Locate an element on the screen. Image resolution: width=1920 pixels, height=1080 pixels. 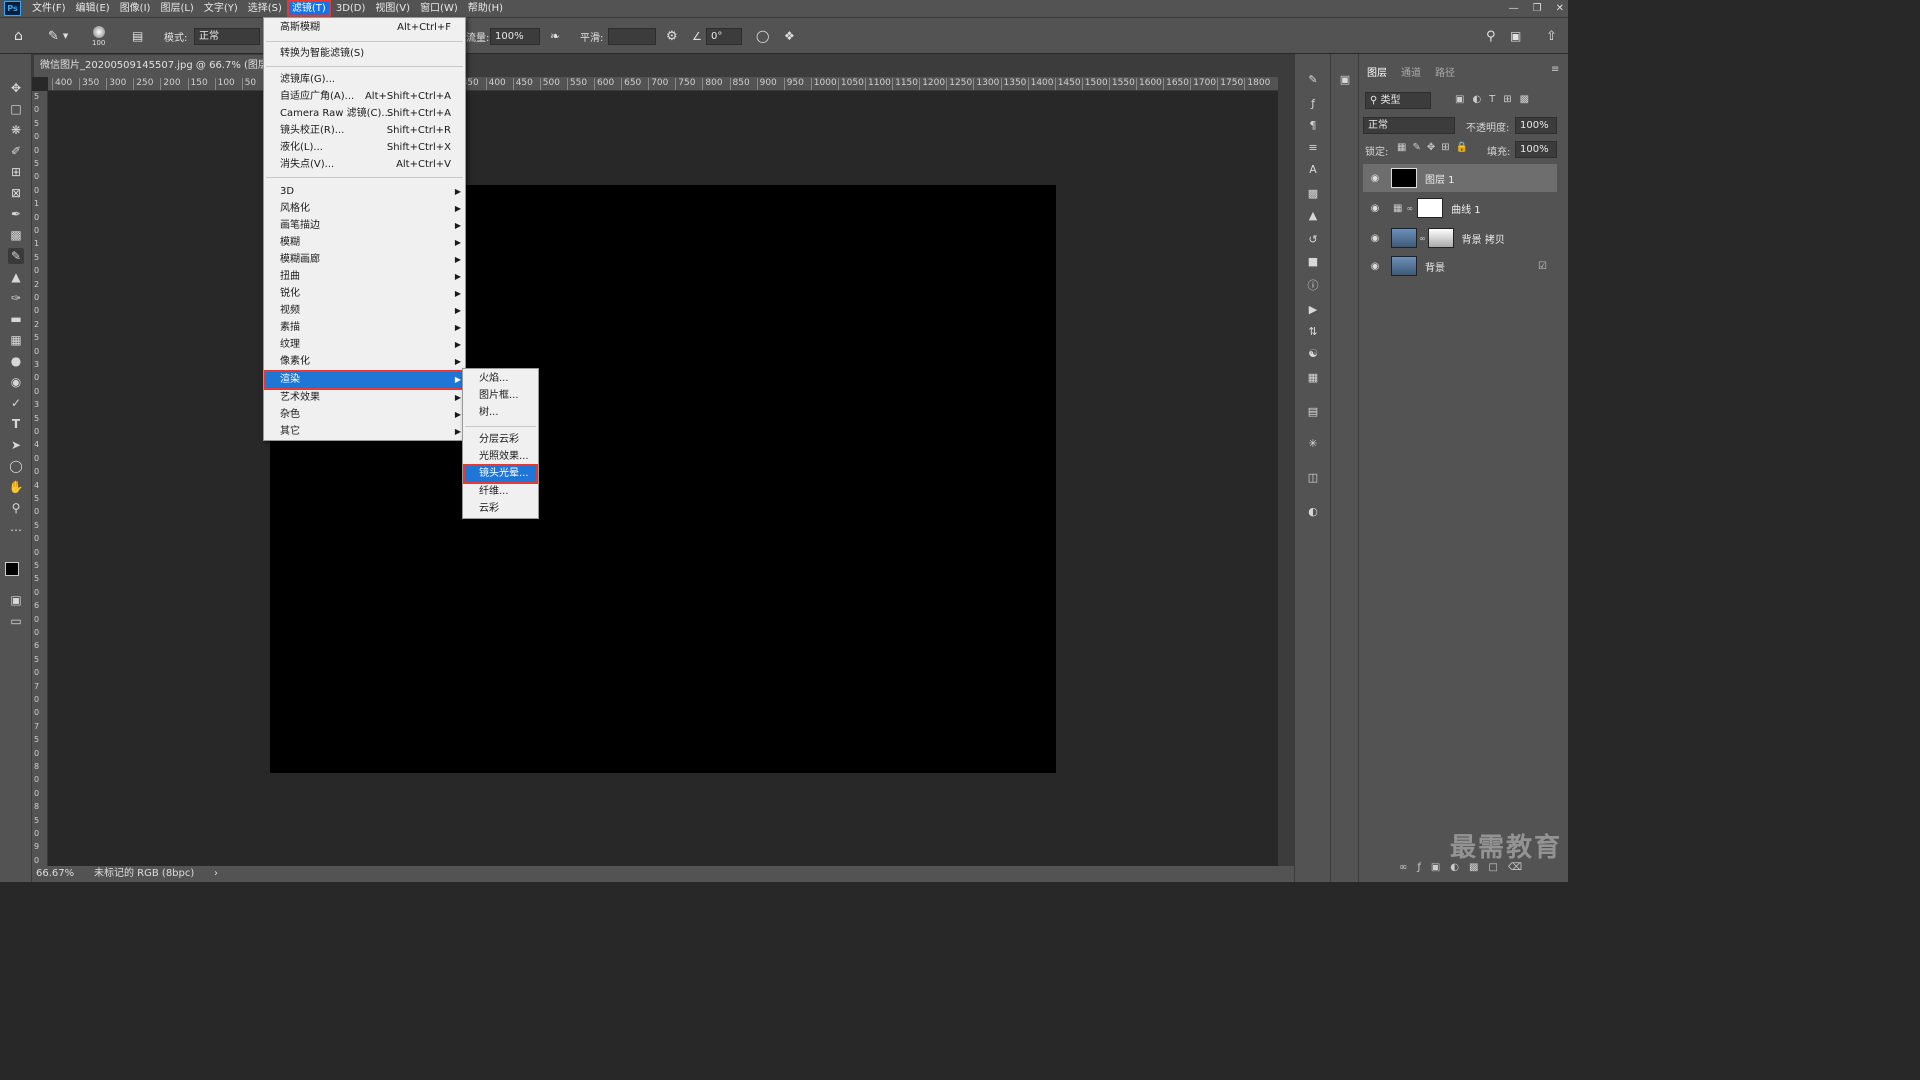
menu-3d: 3D(D) is located at coordinates (351, 8).